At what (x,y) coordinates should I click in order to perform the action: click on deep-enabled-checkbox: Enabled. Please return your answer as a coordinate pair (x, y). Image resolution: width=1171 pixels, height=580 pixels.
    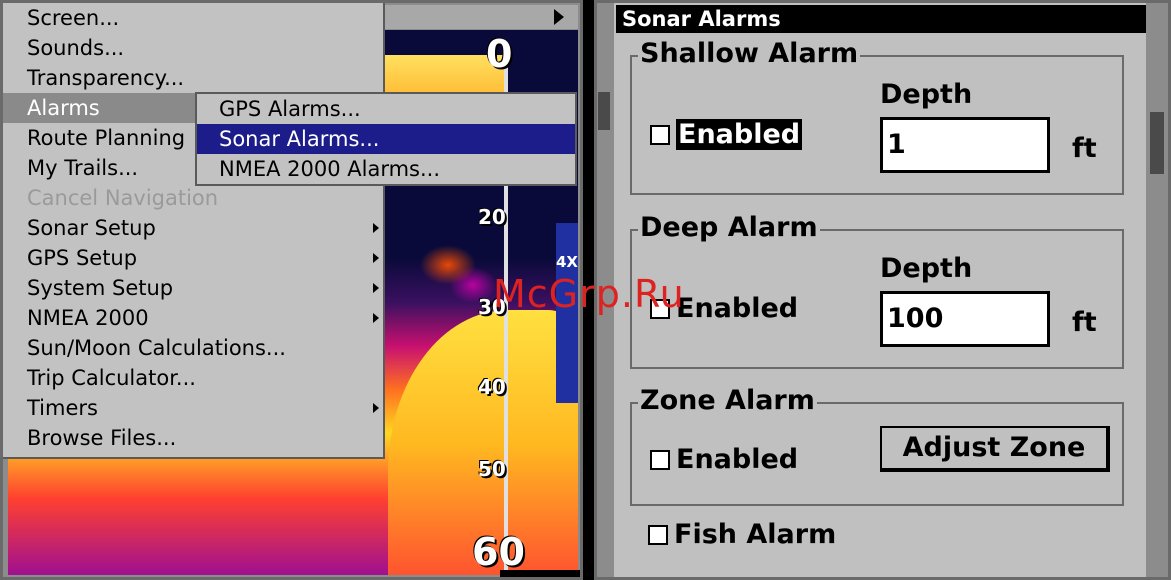
    Looking at the image, I should click on (724, 308).